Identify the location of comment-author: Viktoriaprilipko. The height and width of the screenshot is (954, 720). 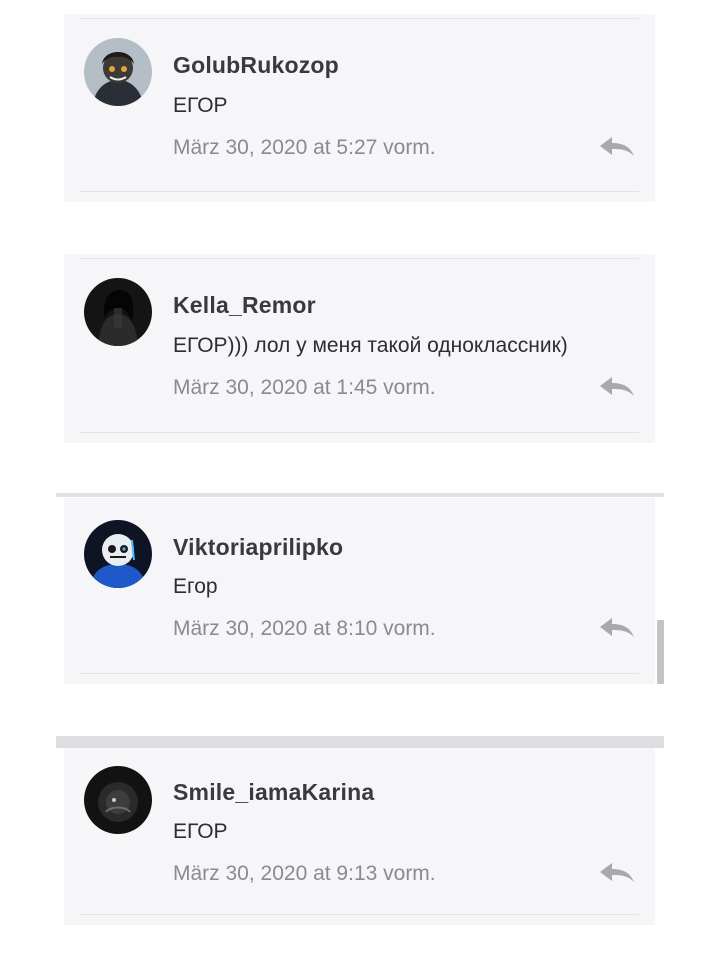
(258, 547).